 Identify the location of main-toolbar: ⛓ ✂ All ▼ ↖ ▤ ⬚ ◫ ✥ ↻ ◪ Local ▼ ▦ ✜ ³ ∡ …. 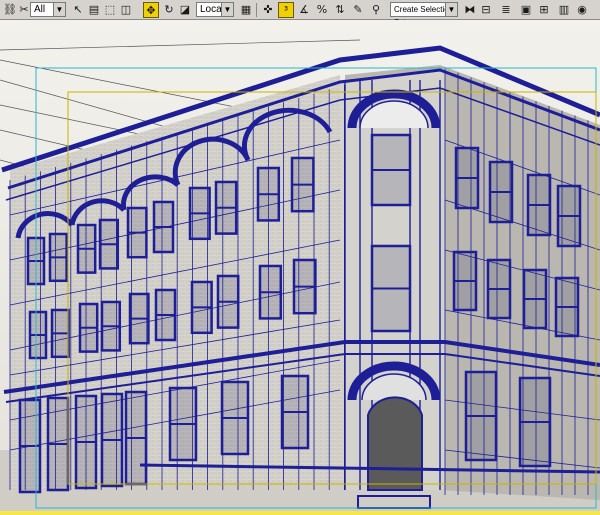
(300, 13).